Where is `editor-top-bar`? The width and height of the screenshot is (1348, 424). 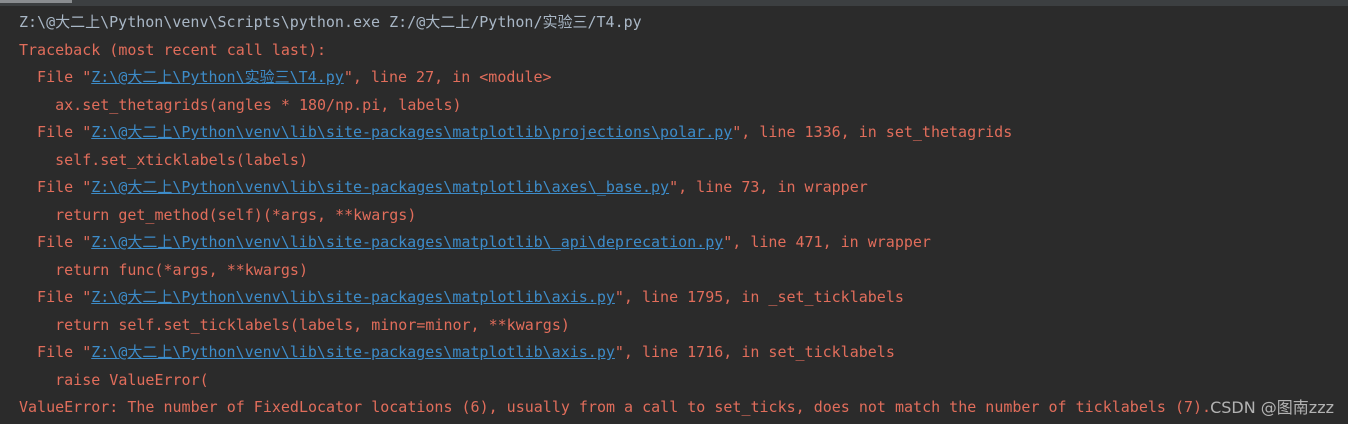
editor-top-bar is located at coordinates (674, 3).